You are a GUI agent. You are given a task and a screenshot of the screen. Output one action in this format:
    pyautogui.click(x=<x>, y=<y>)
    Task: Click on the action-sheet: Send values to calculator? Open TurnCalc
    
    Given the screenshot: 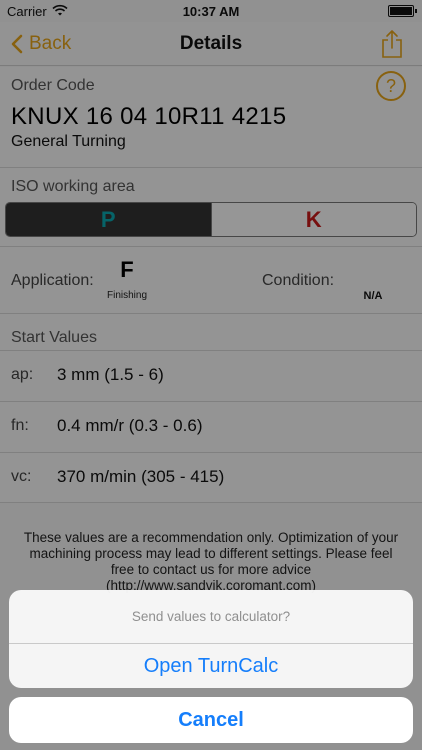 What is the action you would take?
    pyautogui.click(x=211, y=639)
    